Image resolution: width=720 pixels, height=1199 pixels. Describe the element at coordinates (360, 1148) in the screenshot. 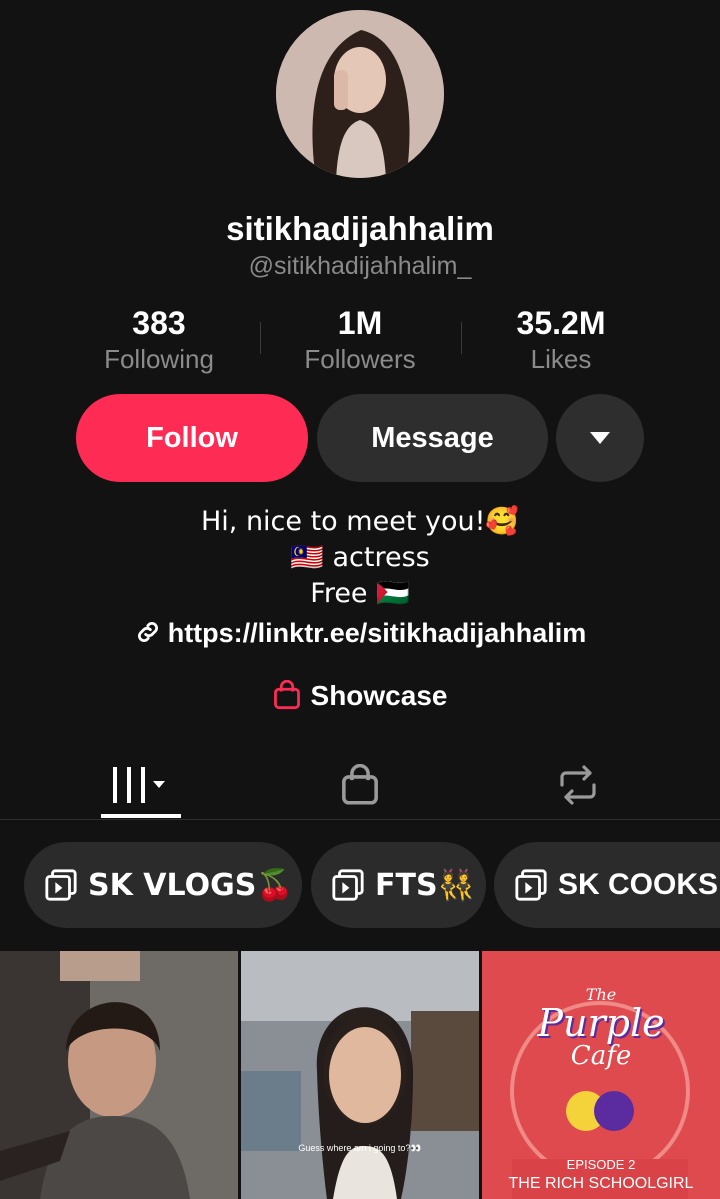

I see `video-caption: Guess where am i going to?👀` at that location.